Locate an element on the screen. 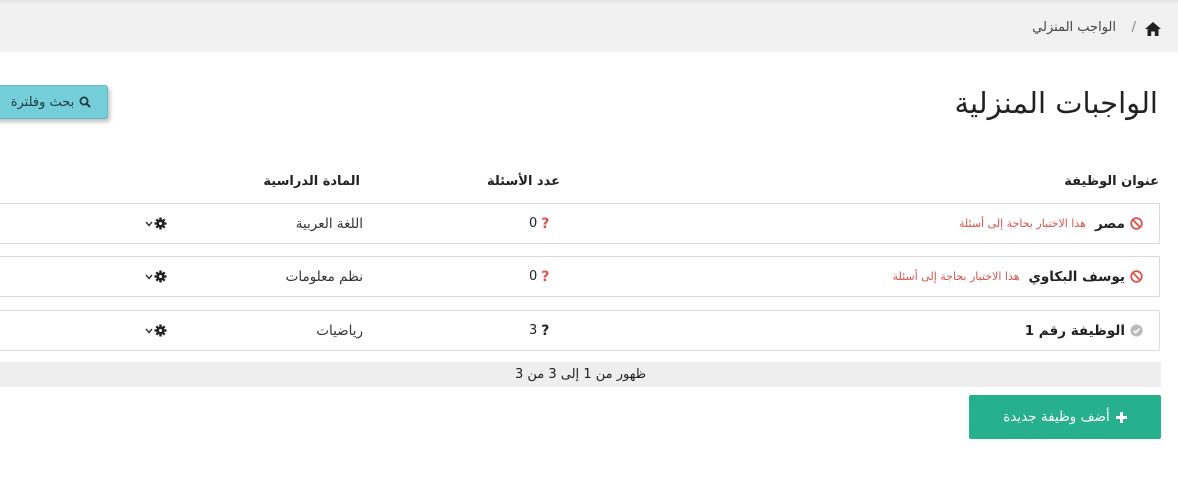  question-count: 3 is located at coordinates (533, 330).